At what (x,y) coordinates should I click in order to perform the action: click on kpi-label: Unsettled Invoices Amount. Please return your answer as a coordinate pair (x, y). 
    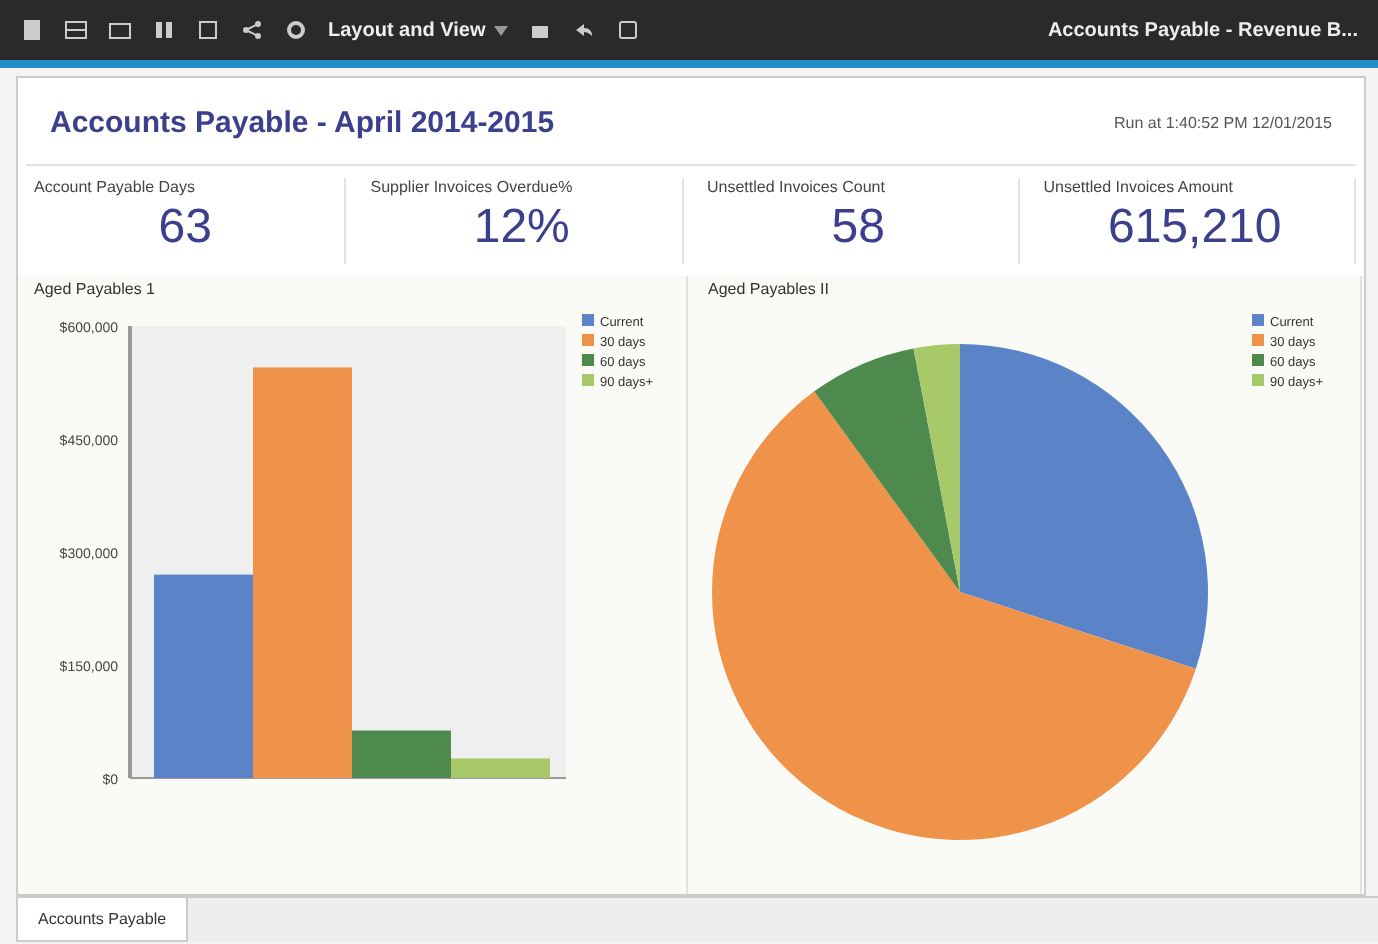
    Looking at the image, I should click on (1137, 187).